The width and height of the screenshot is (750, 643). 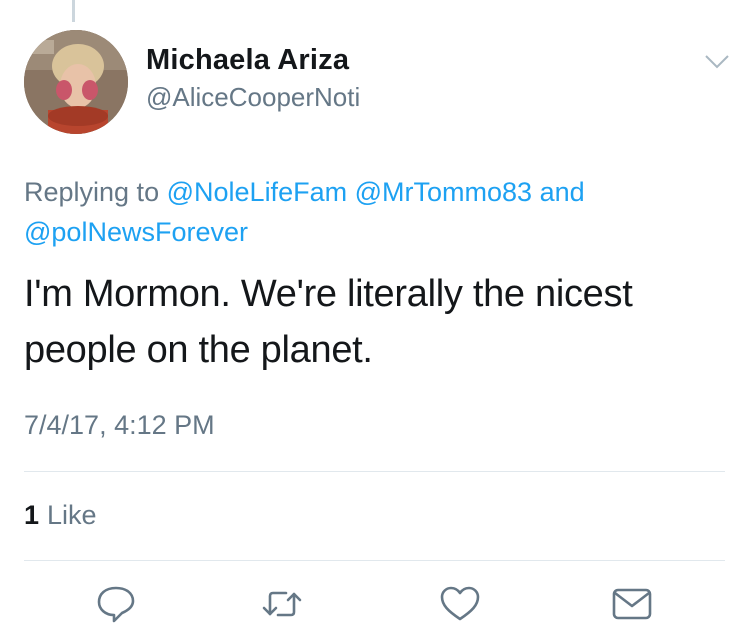 I want to click on mention-link: @NoleLifeFam, so click(x=257, y=192).